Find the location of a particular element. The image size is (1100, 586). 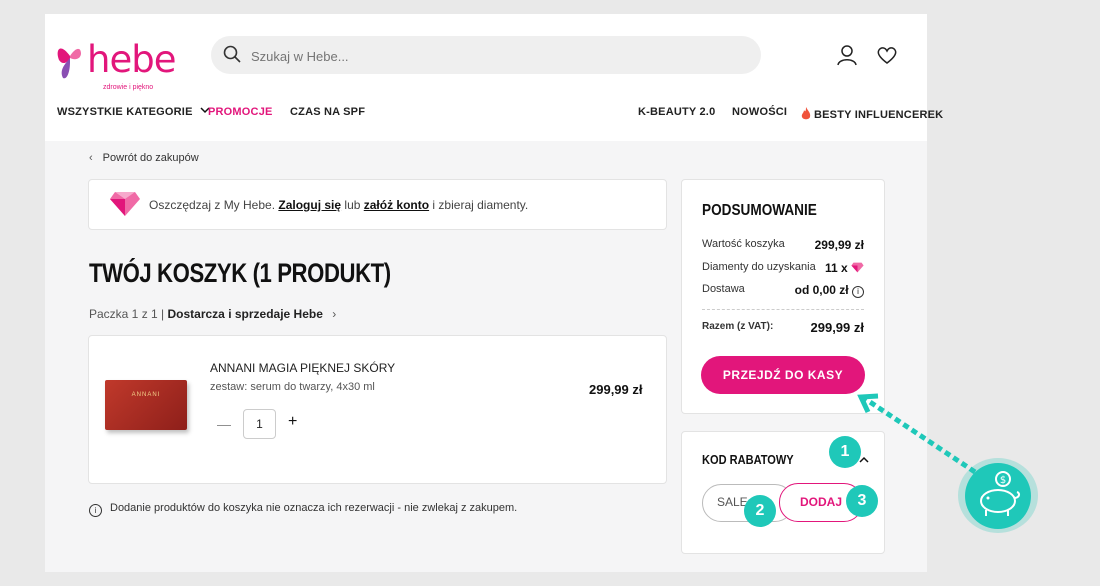

step-badge-2: 2 is located at coordinates (760, 511).